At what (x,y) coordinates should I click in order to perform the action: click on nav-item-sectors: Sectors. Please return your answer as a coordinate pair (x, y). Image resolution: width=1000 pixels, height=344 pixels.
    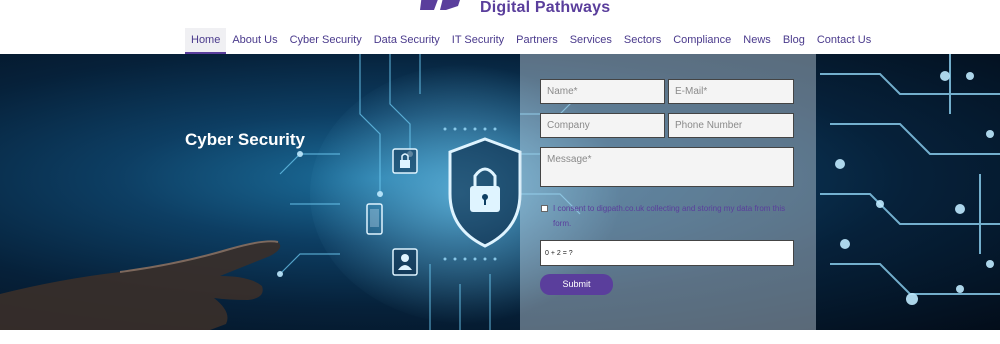
    Looking at the image, I should click on (642, 41).